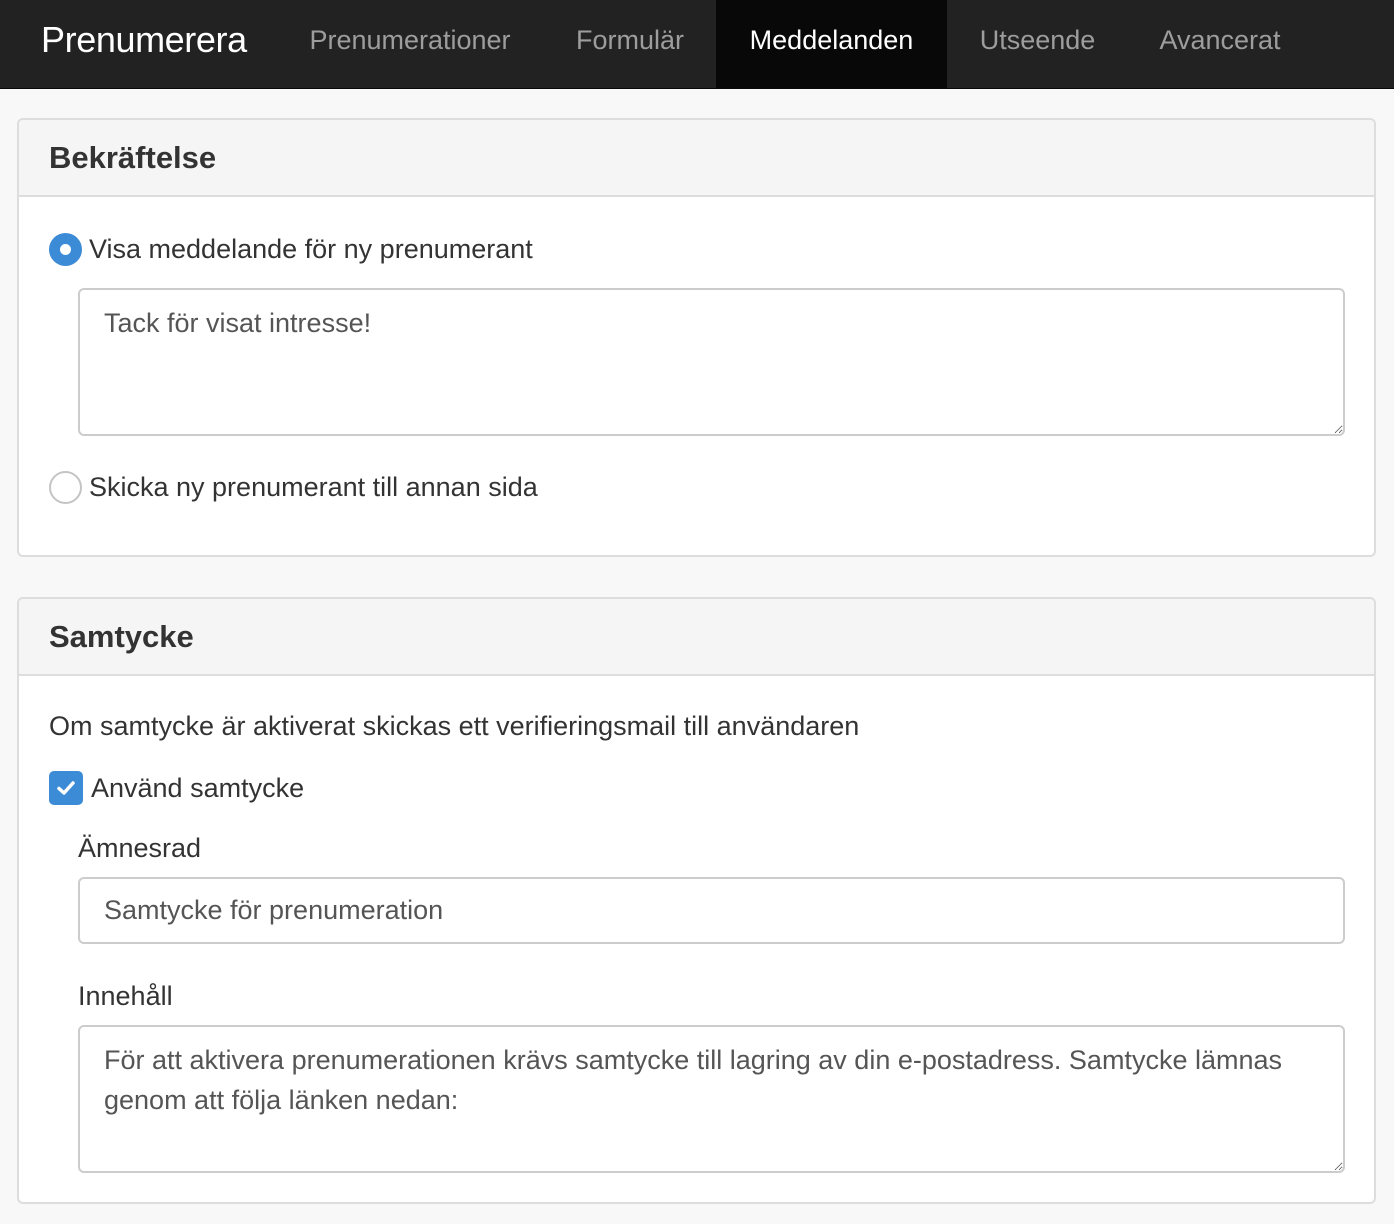  I want to click on content-label: Innehåll, so click(125, 996).